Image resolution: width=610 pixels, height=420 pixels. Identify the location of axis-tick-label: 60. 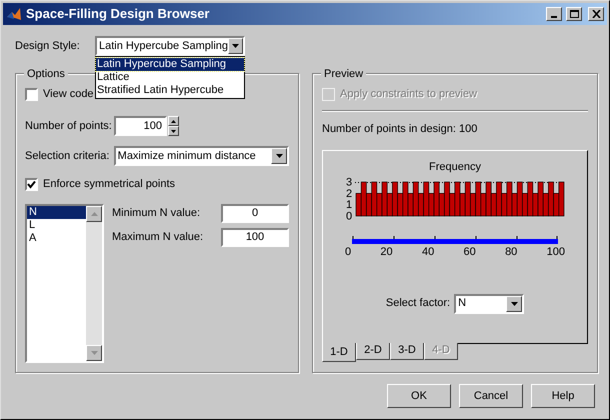
(470, 252).